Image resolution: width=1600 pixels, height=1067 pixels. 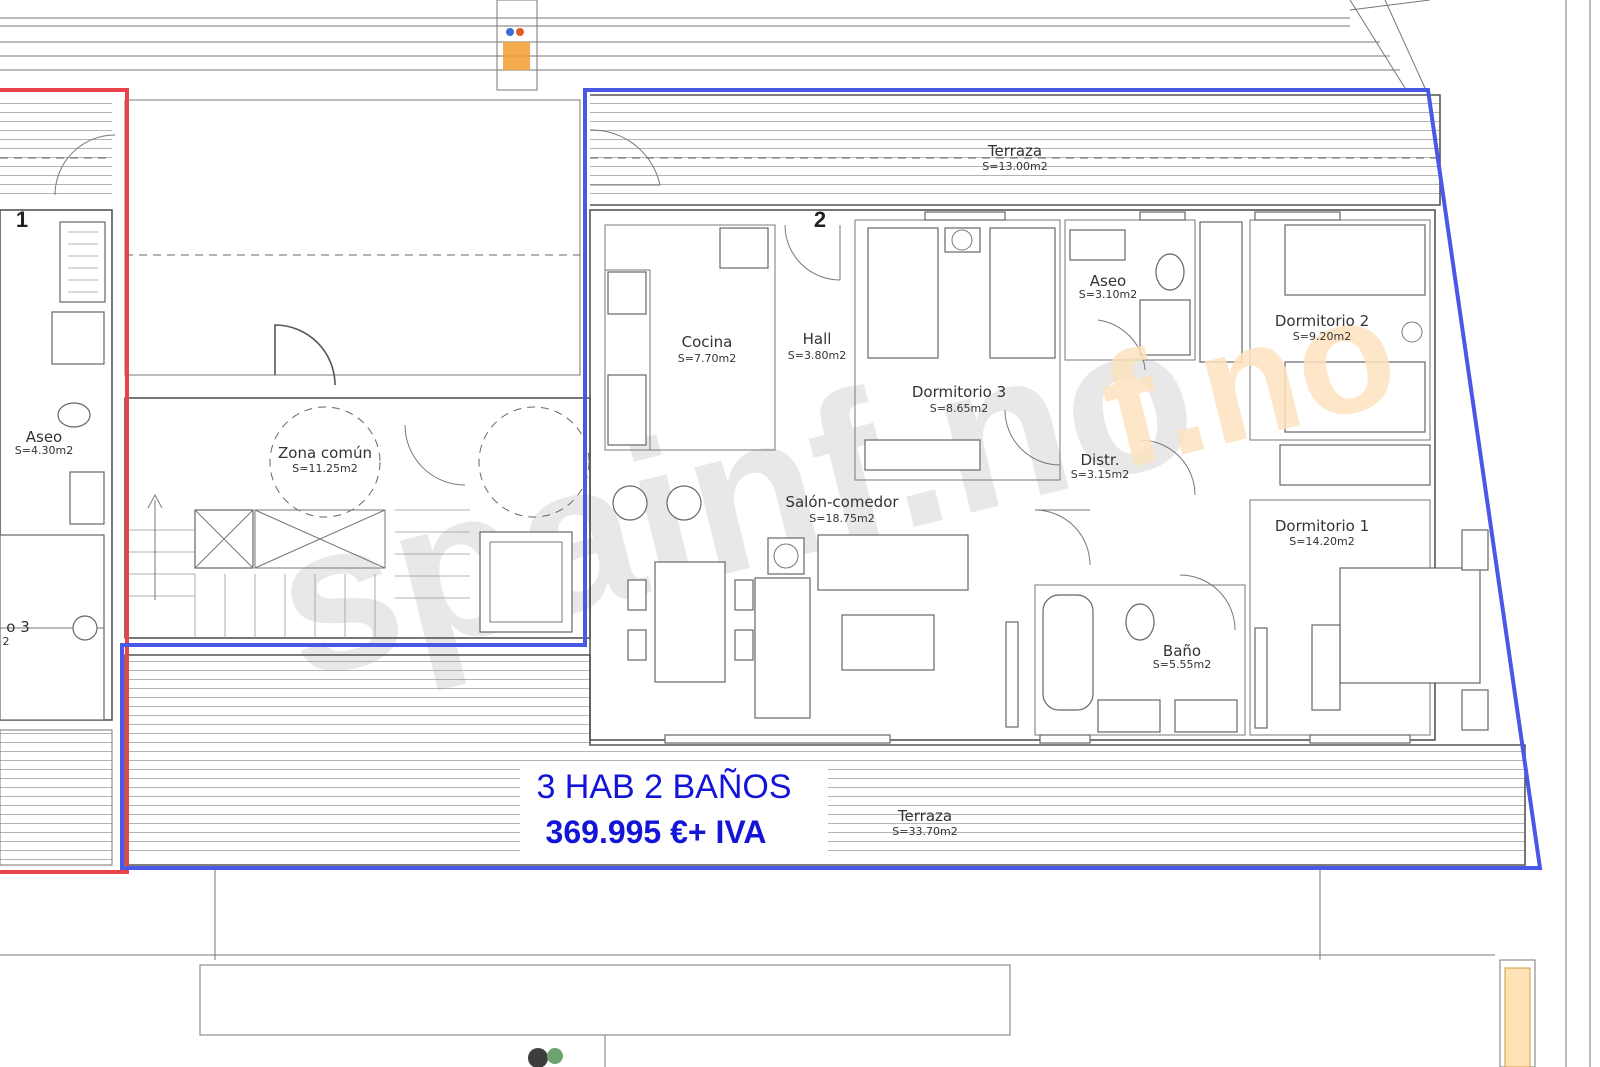 What do you see at coordinates (1108, 294) in the screenshot?
I see `room-aseo-main-area: S=3.10m2` at bounding box center [1108, 294].